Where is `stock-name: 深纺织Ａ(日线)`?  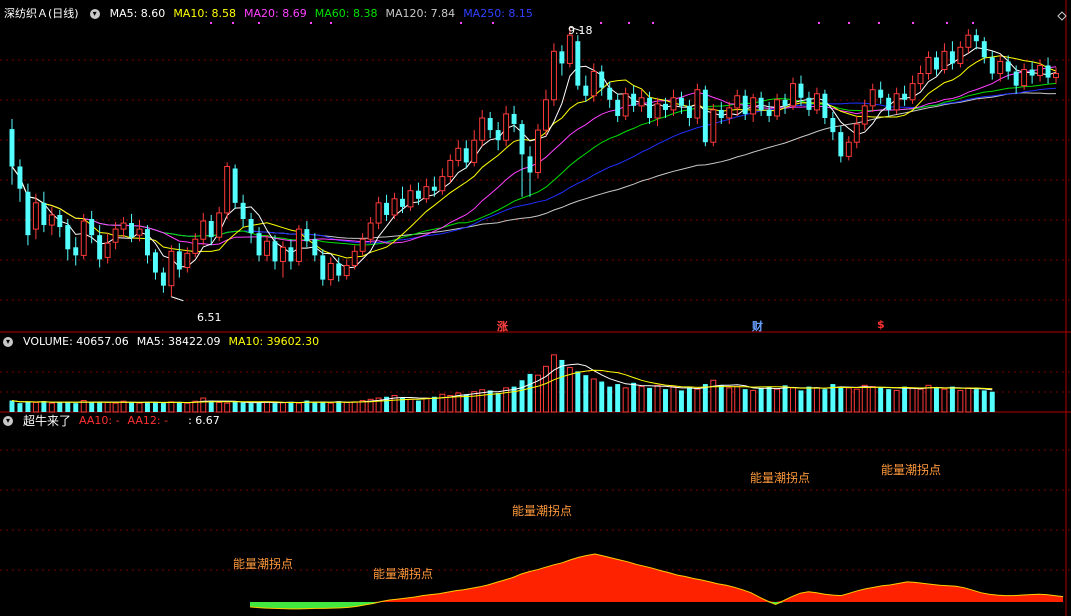
stock-name: 深纺织Ａ(日线) is located at coordinates (41, 14).